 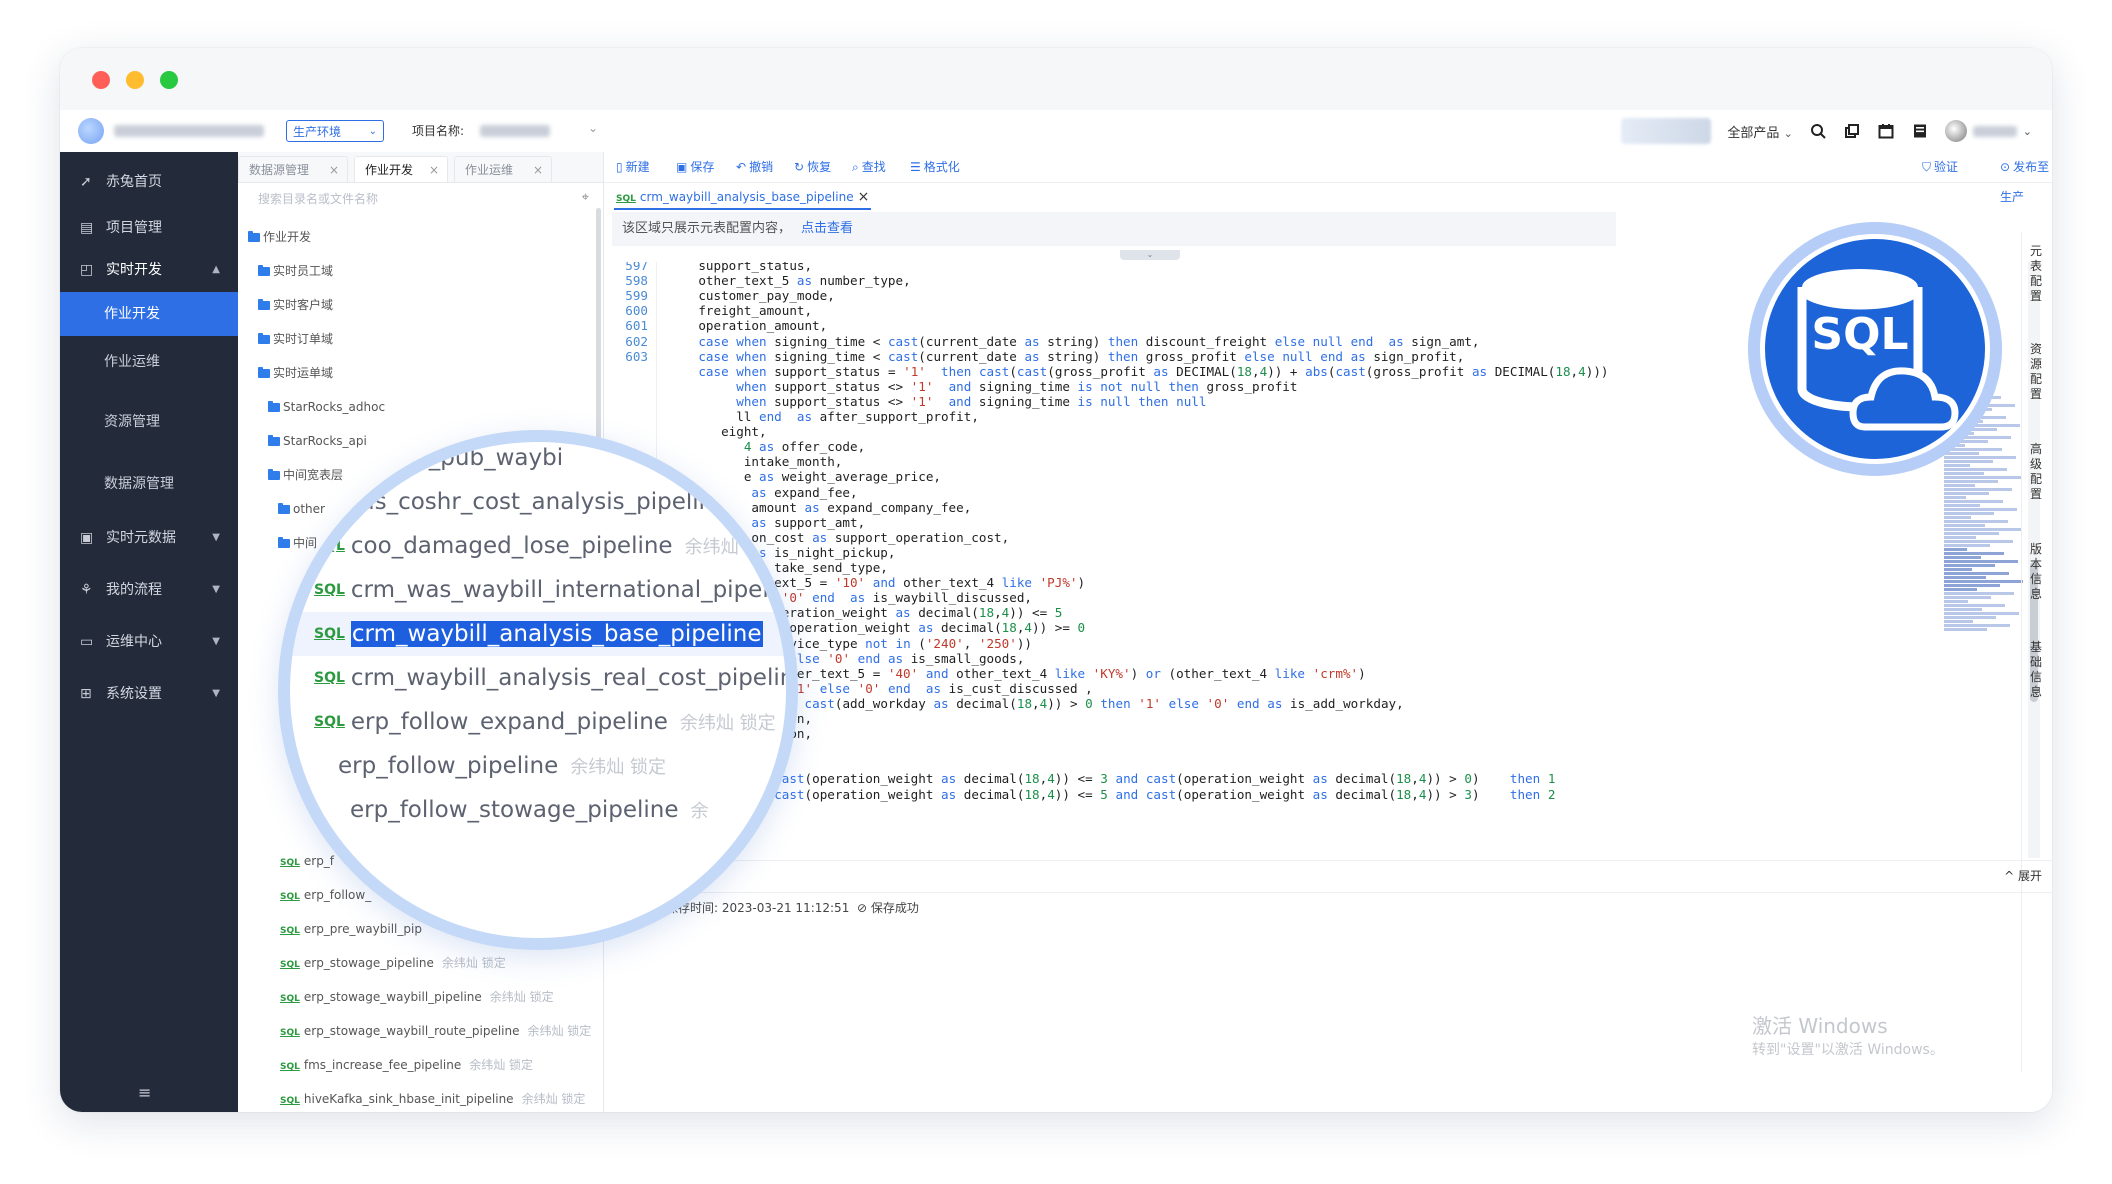 What do you see at coordinates (297, 543) in the screenshot?
I see `tree-folder: 中间` at bounding box center [297, 543].